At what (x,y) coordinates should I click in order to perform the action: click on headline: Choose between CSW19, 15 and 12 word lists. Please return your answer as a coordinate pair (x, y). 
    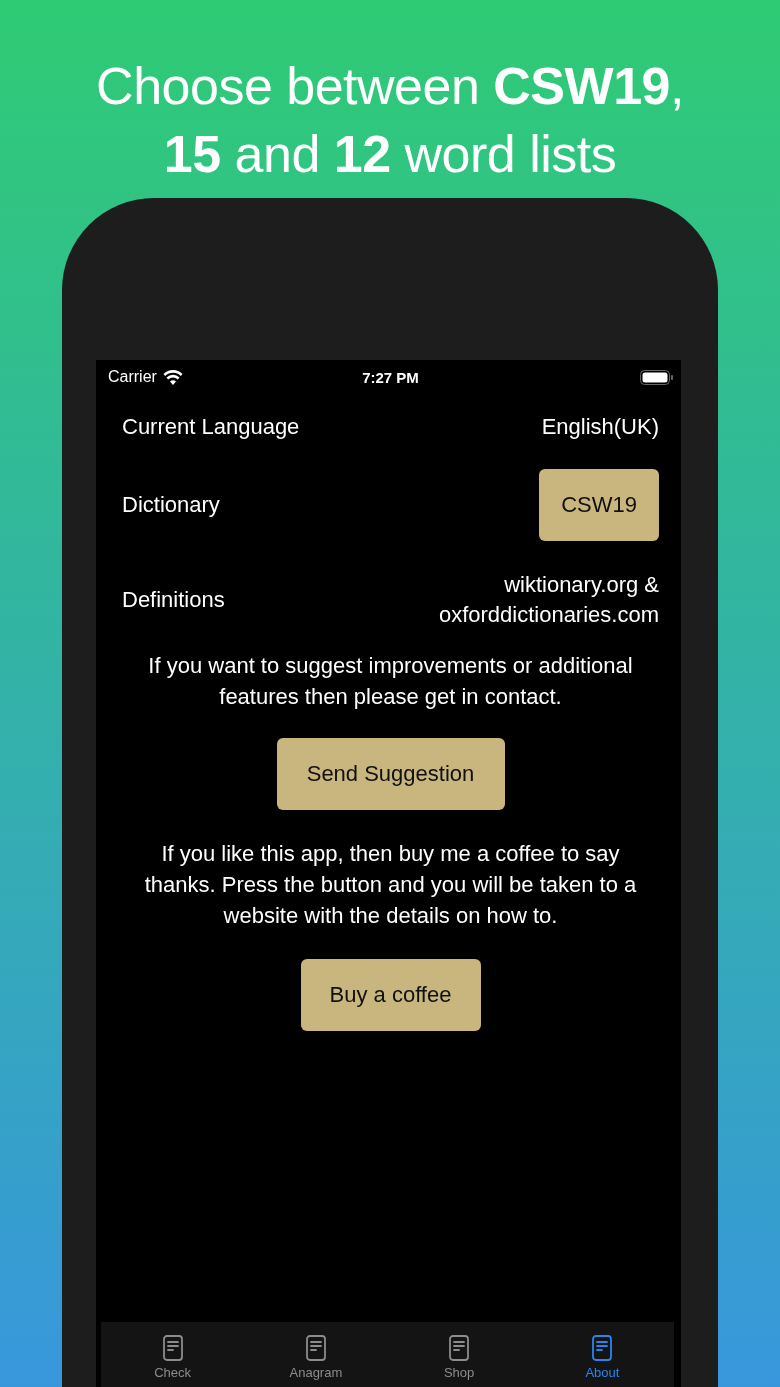
    Looking at the image, I should click on (390, 120).